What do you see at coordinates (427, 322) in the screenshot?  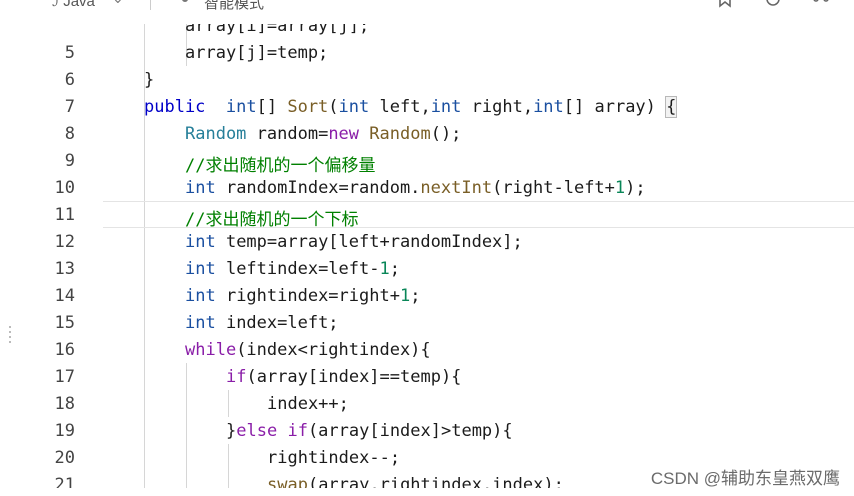 I see `code-line: 15 int index=left;` at bounding box center [427, 322].